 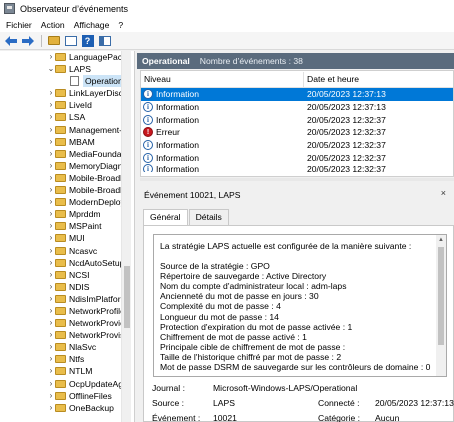 I want to click on tree-item: › NCSI, so click(x=67, y=275).